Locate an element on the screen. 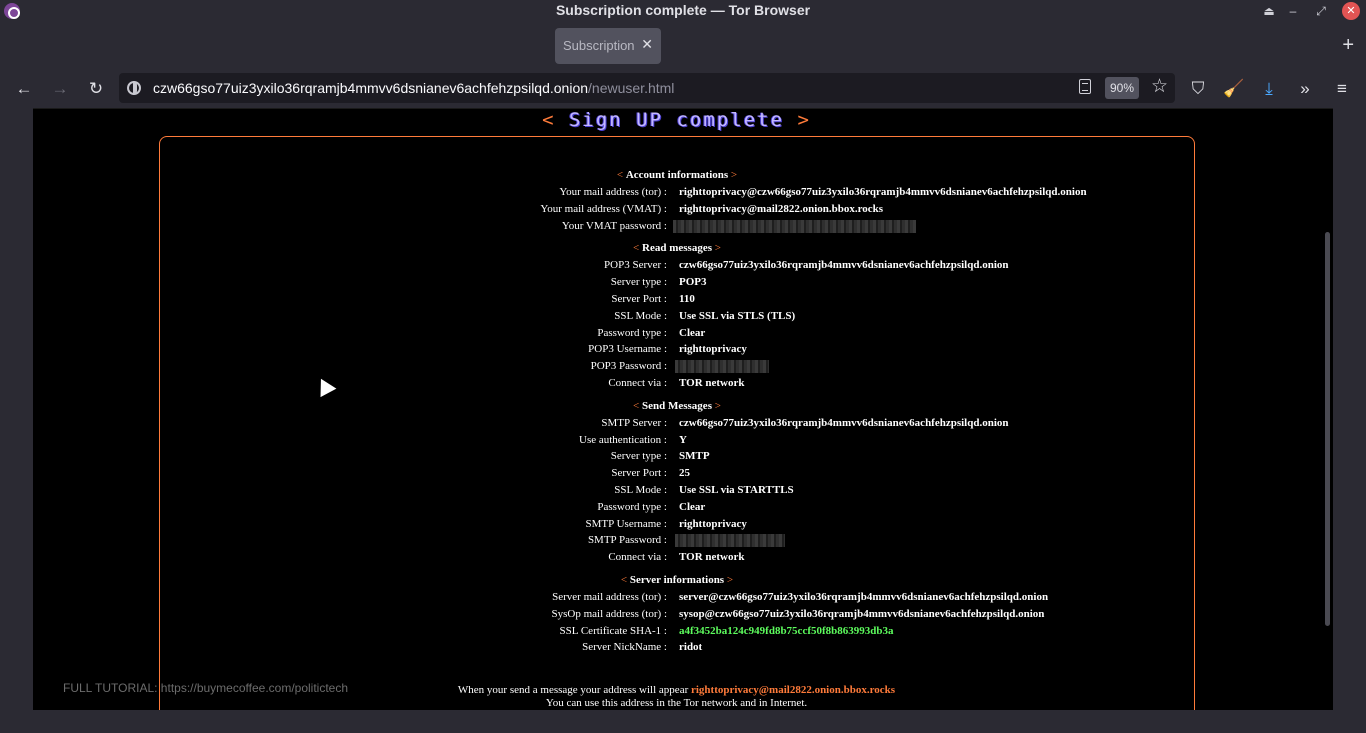 The image size is (1366, 733). table-row: SSL Mode : Use SSL via STARTTLS is located at coordinates (704, 489).